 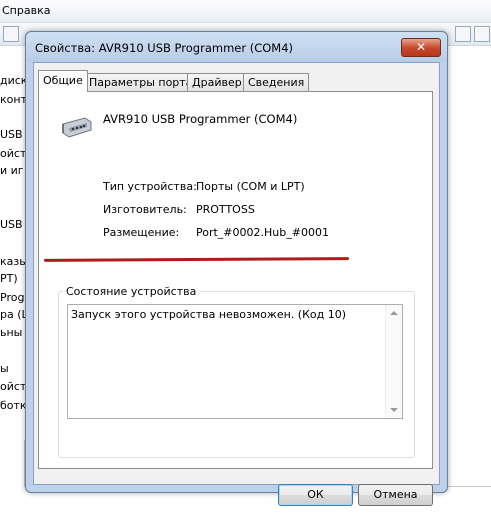 What do you see at coordinates (245, 11) in the screenshot?
I see `background-menubar: Справка` at bounding box center [245, 11].